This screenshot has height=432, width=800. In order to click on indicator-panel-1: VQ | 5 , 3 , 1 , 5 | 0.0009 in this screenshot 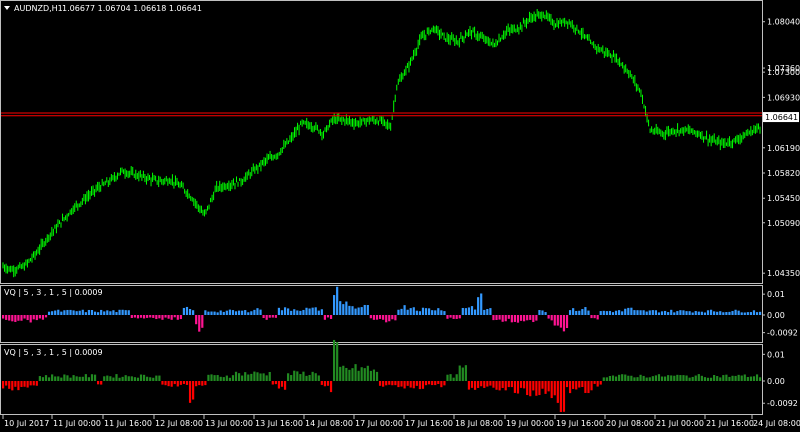, I will do `click(381, 314)`.